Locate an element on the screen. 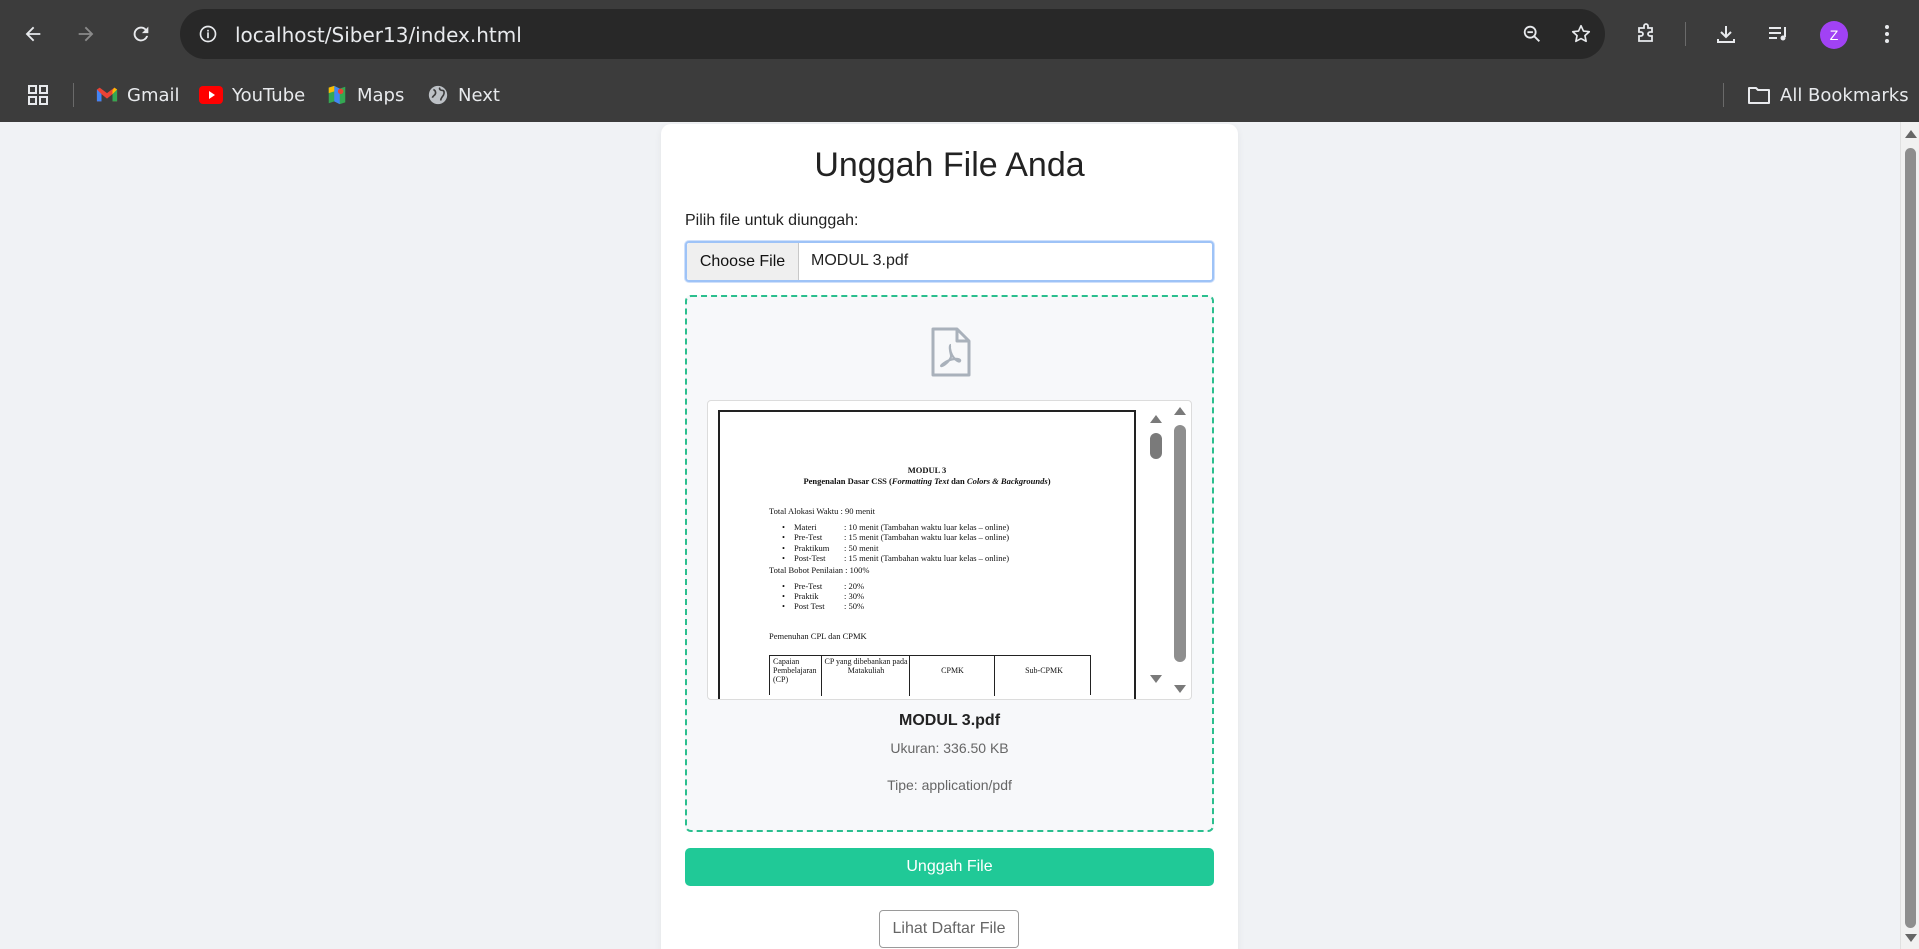 The width and height of the screenshot is (1919, 949). pdf-table-header: CP yang dibebankan pada Matakuliah is located at coordinates (866, 676).